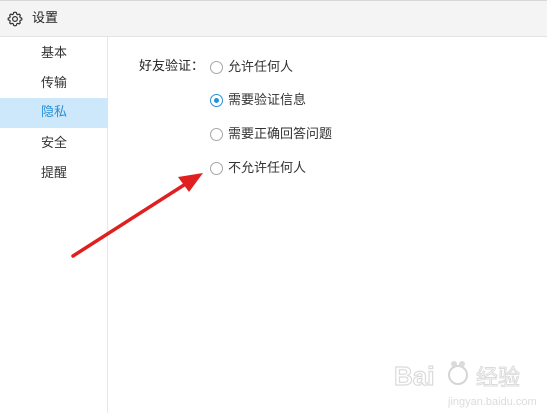 This screenshot has width=547, height=413. Describe the element at coordinates (280, 134) in the screenshot. I see `radio-label: 需要正确回答问题` at that location.